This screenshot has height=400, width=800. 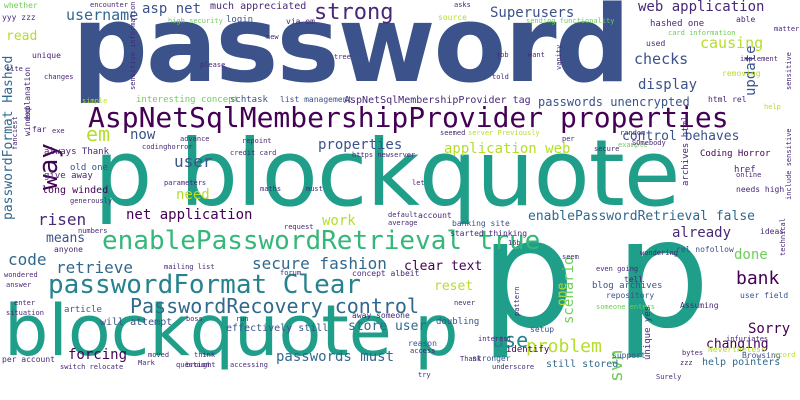 I want to click on word-think: think, so click(x=205, y=355).